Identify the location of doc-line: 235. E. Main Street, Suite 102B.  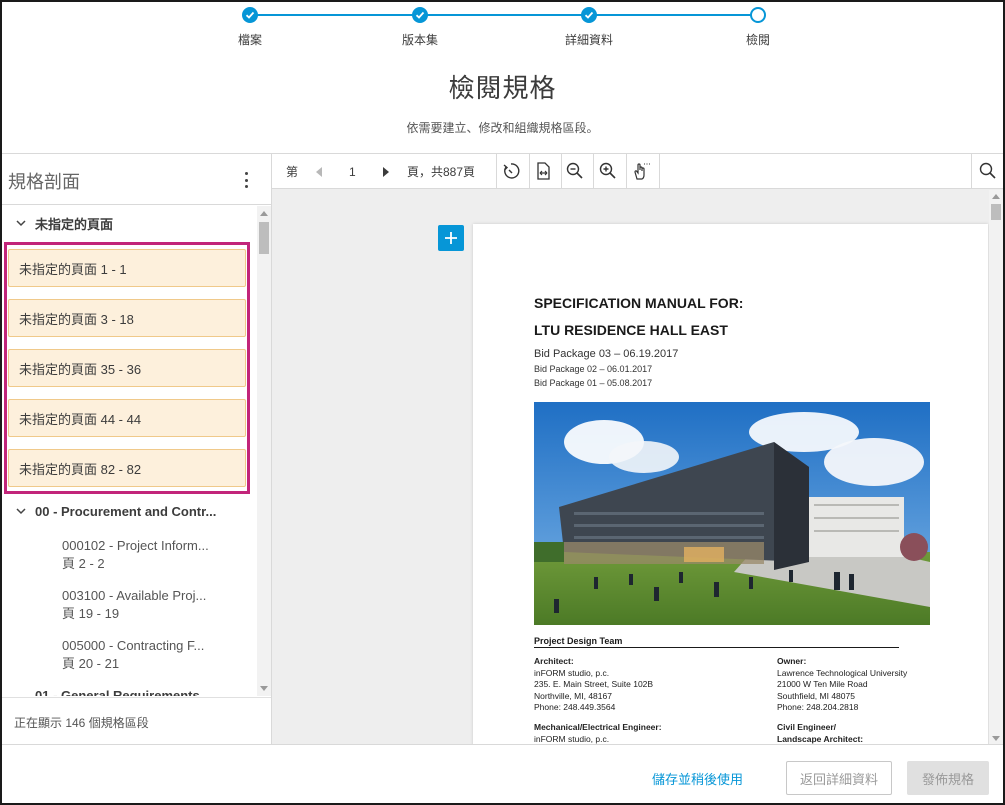
(594, 684).